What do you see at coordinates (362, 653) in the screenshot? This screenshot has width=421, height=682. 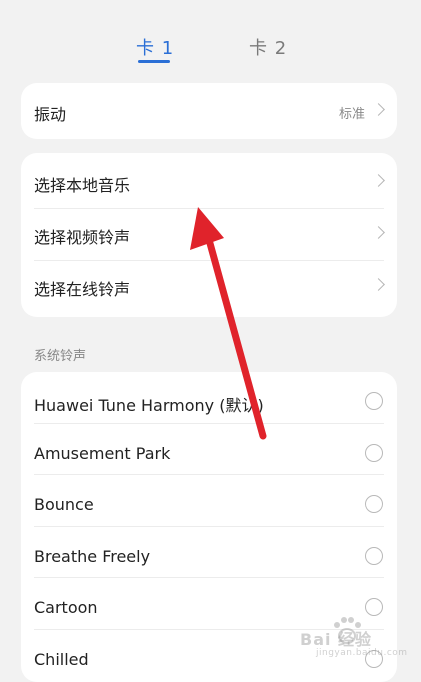 I see `watermark-subtext: jingyan.baidu.com` at bounding box center [362, 653].